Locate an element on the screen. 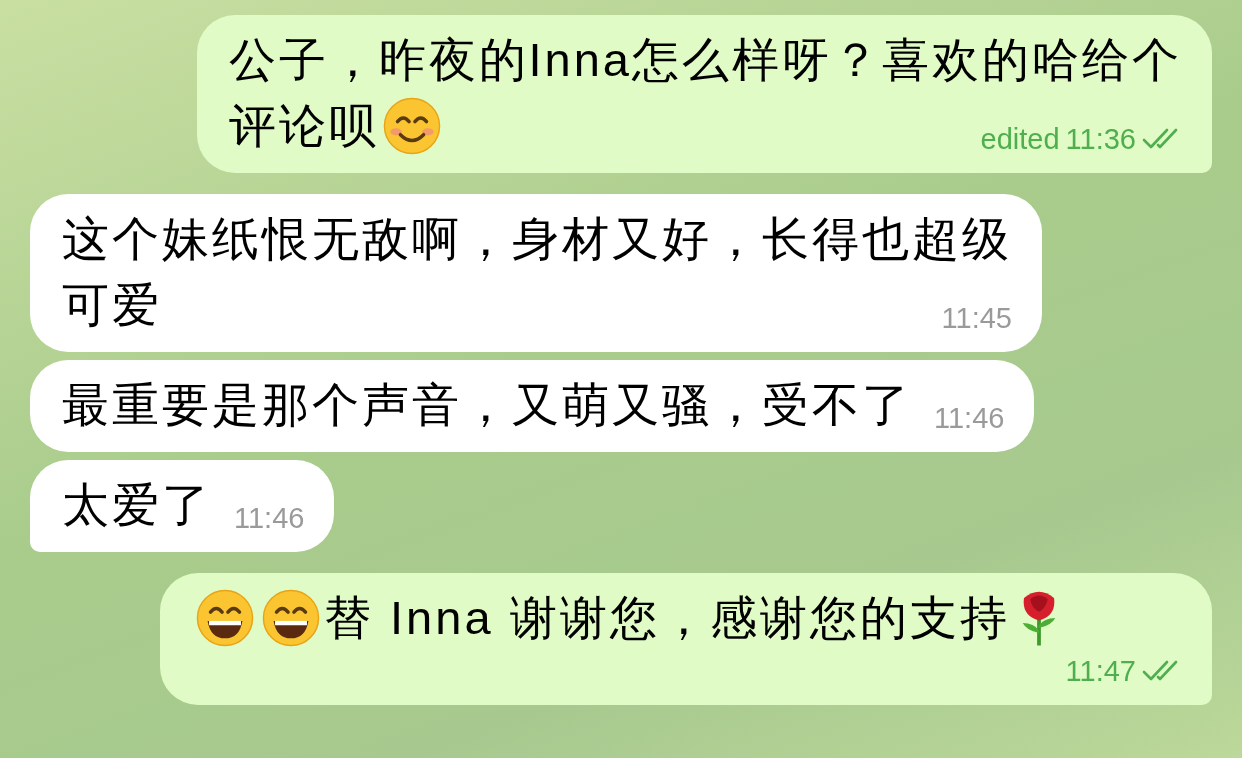 The image size is (1242, 758). message-bubble: 替 Inna 谢谢您，感谢您的支持 11:47 is located at coordinates (686, 639).